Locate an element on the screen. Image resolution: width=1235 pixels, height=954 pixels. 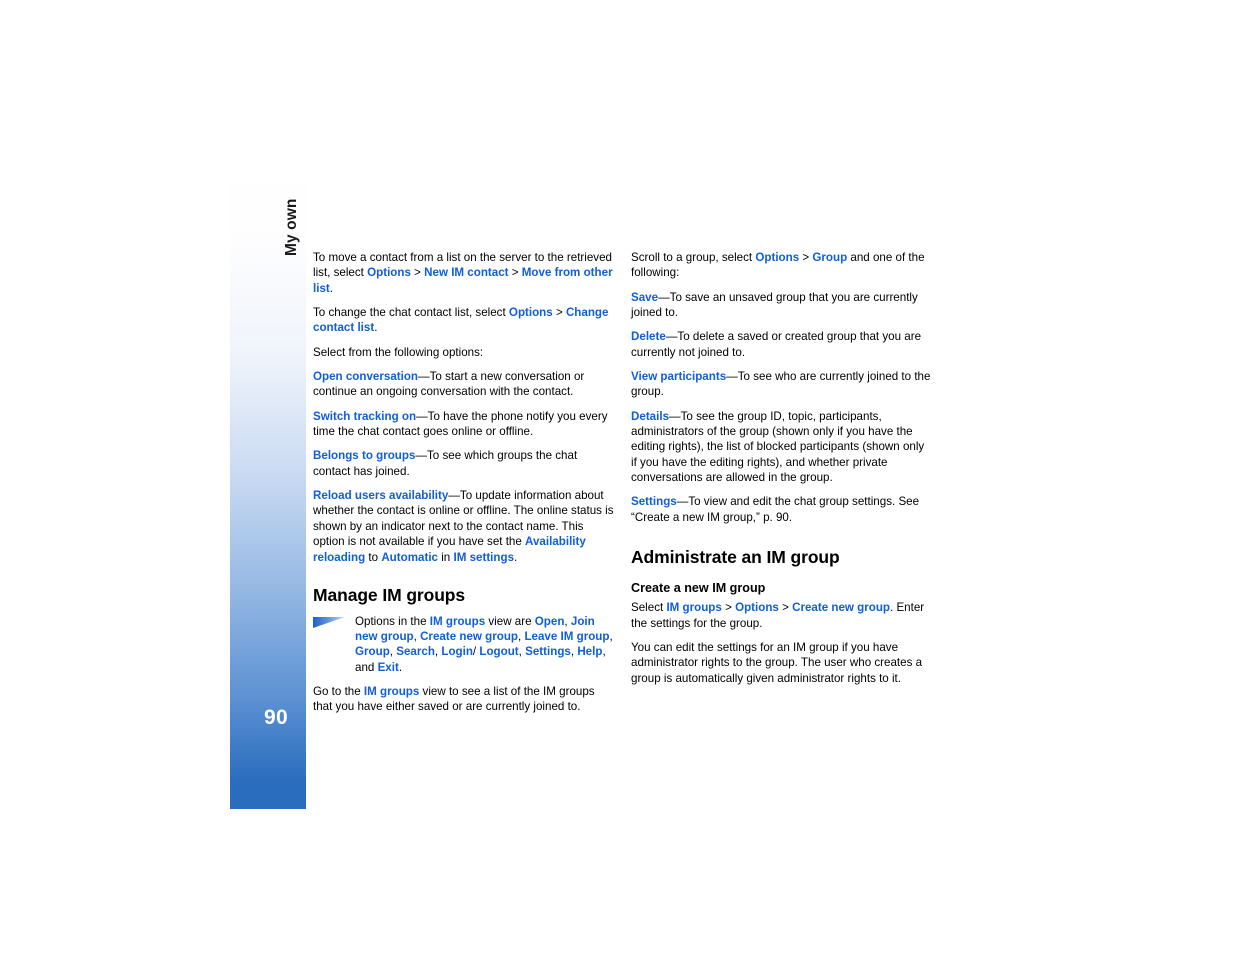
inline-menu-term: Exit is located at coordinates (388, 667).